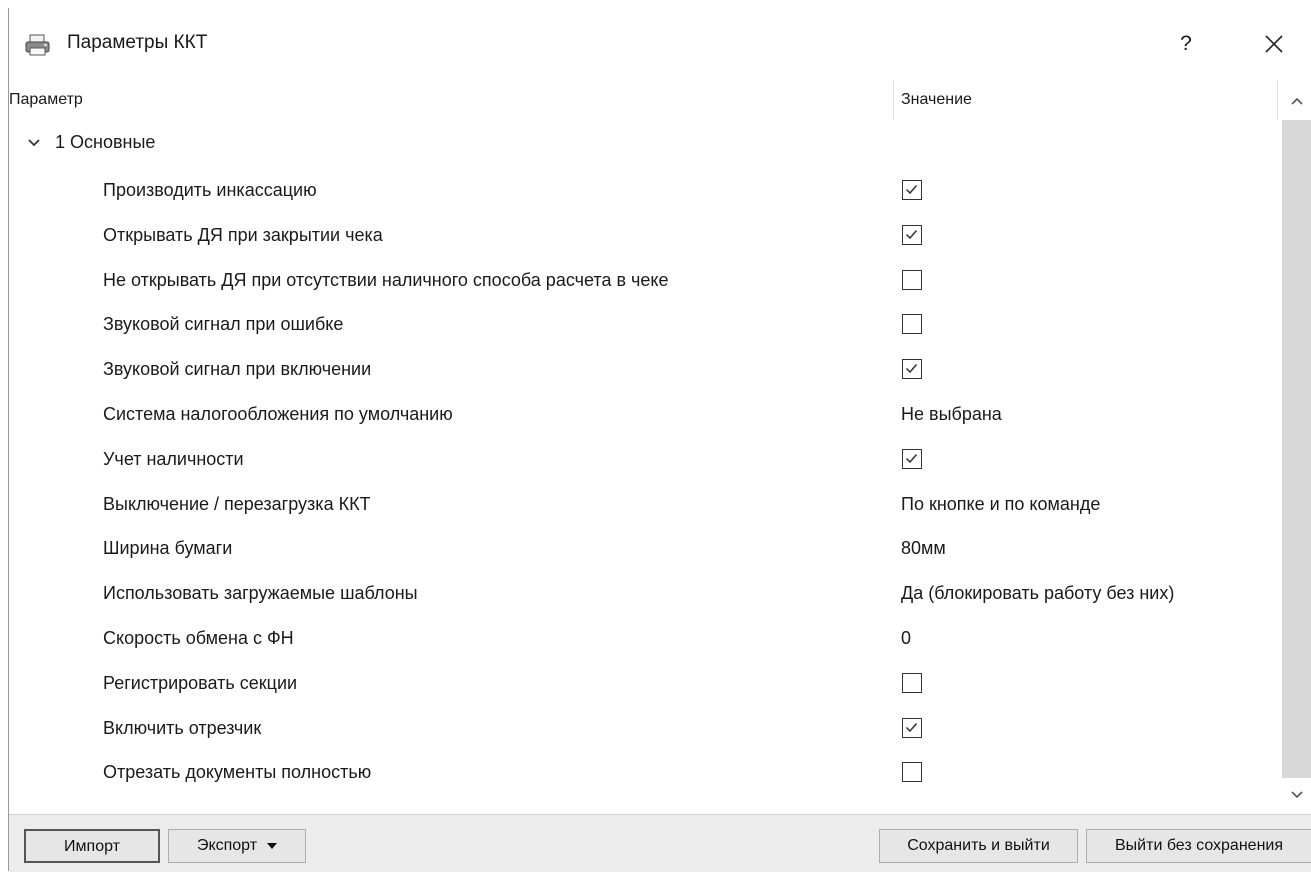 The width and height of the screenshot is (1311, 872). What do you see at coordinates (645, 730) in the screenshot?
I see `parameter-row: Включить отрезчик` at bounding box center [645, 730].